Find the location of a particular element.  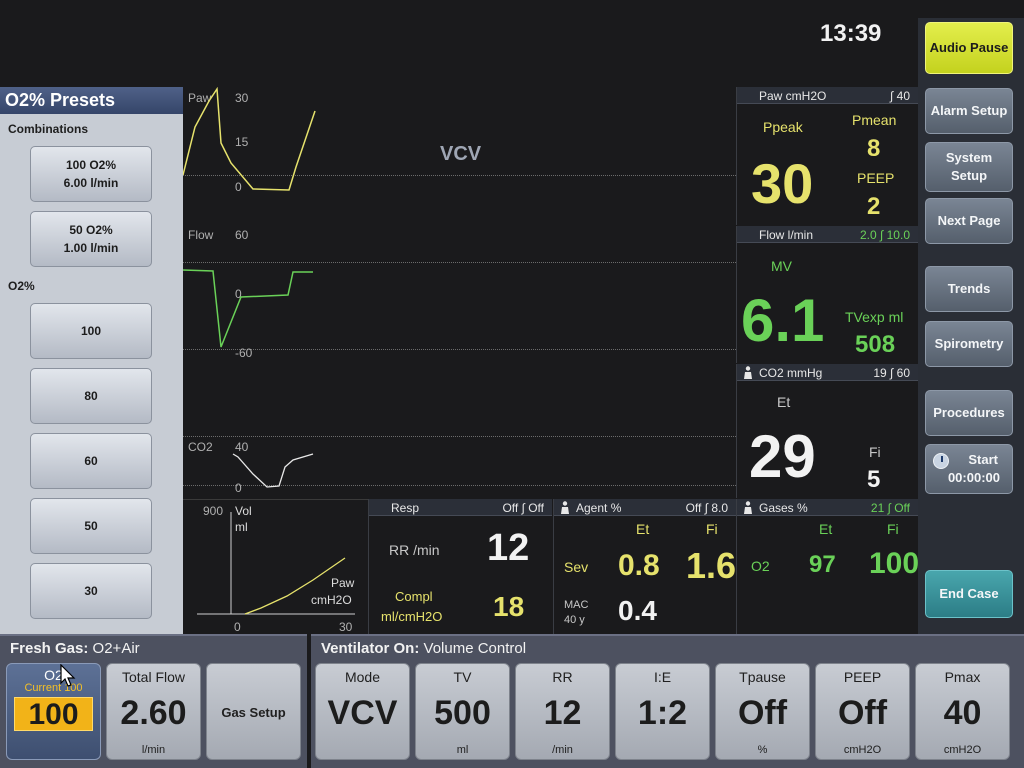

panel-header: Flow l/min 2.0 ∫ 10.0 is located at coordinates (827, 234).